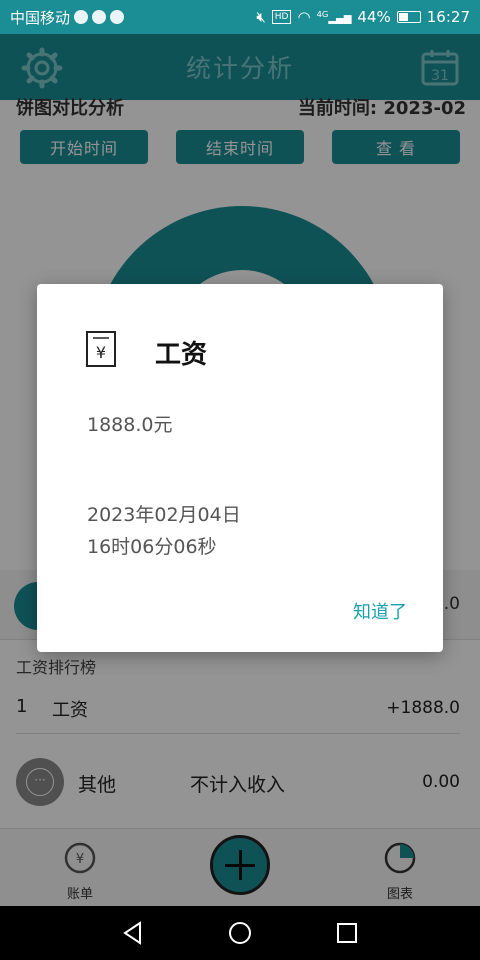  Describe the element at coordinates (347, 933) in the screenshot. I see `recents-icon` at that location.